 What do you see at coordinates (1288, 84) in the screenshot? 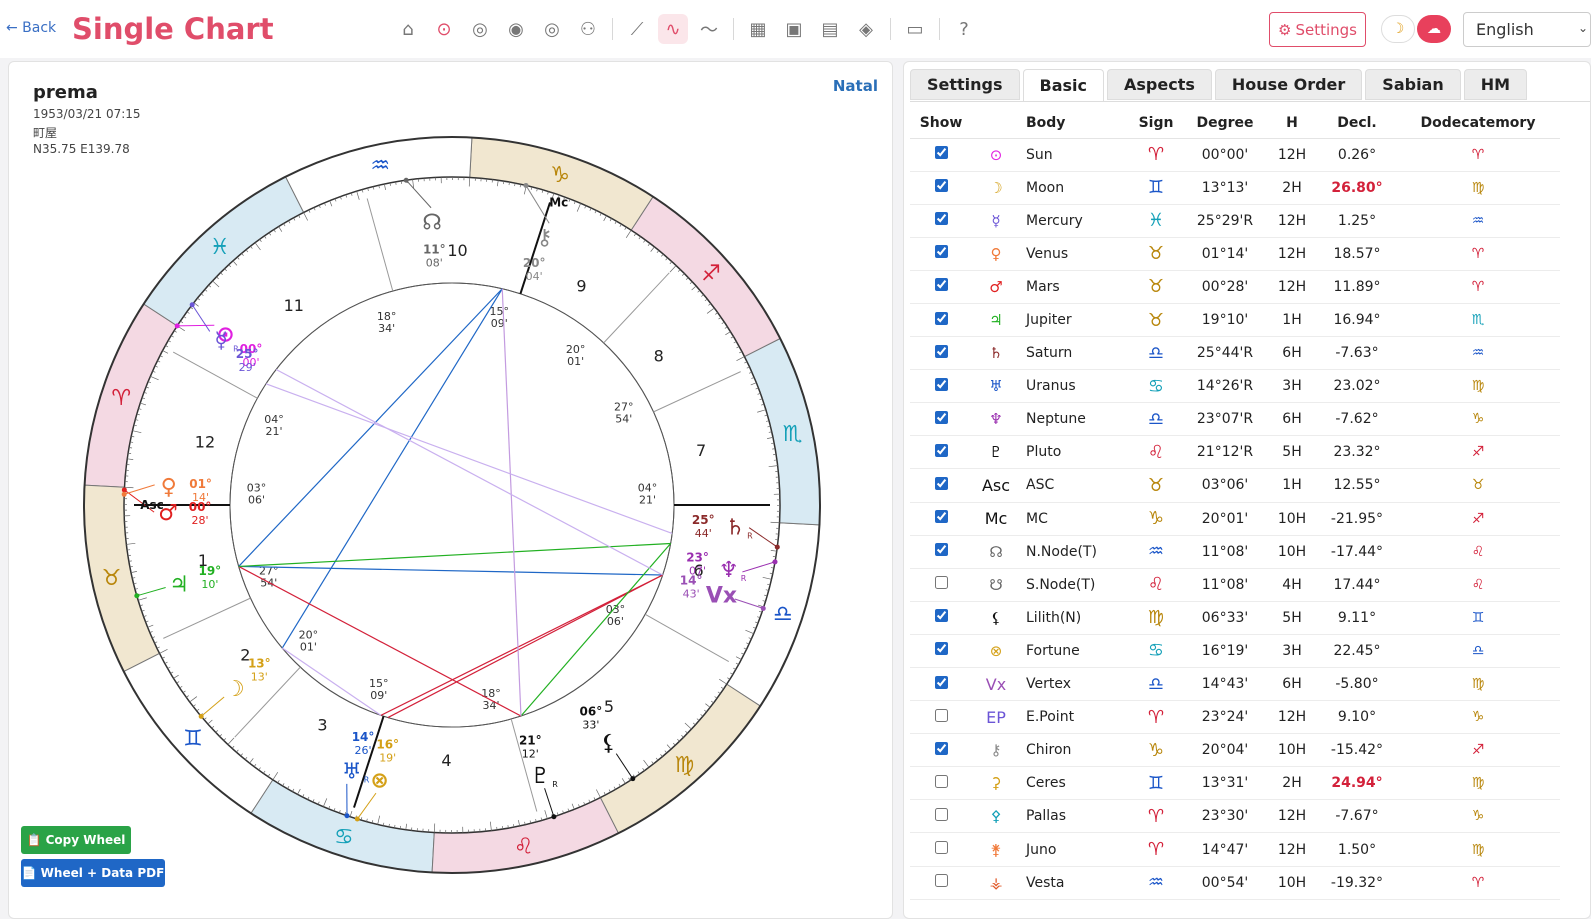
I see `tab-house-order: House Order` at bounding box center [1288, 84].